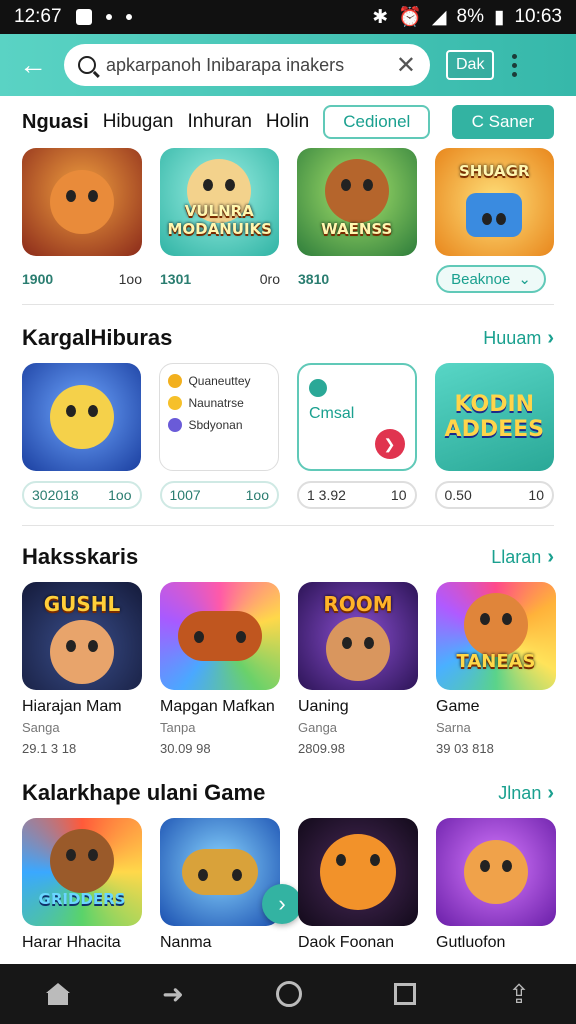  Describe the element at coordinates (282, 904) in the screenshot. I see `next-arrow-icon: ›` at that location.